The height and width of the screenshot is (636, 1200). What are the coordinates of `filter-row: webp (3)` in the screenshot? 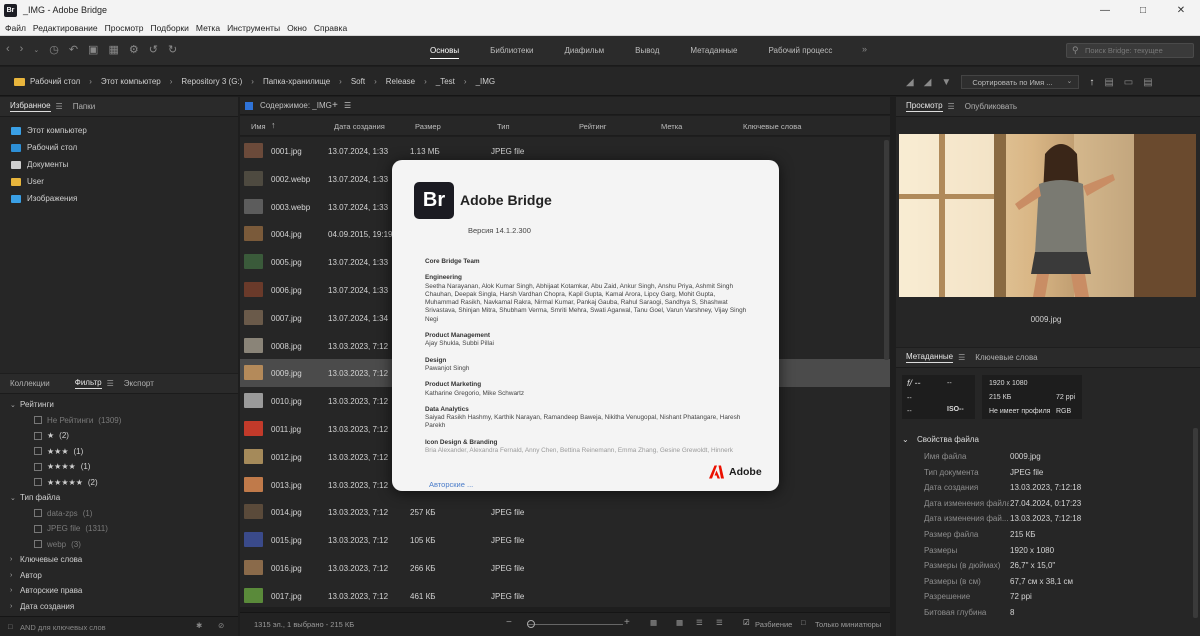 It's located at (119, 545).